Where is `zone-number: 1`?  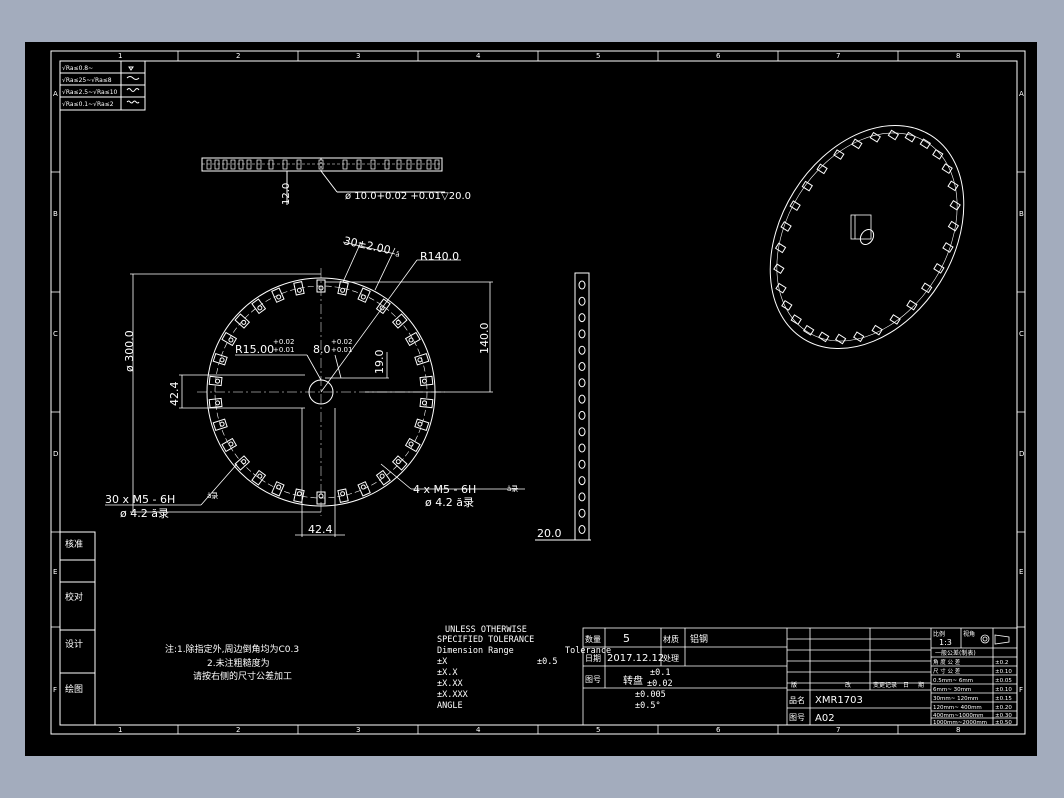 zone-number: 1 is located at coordinates (120, 730).